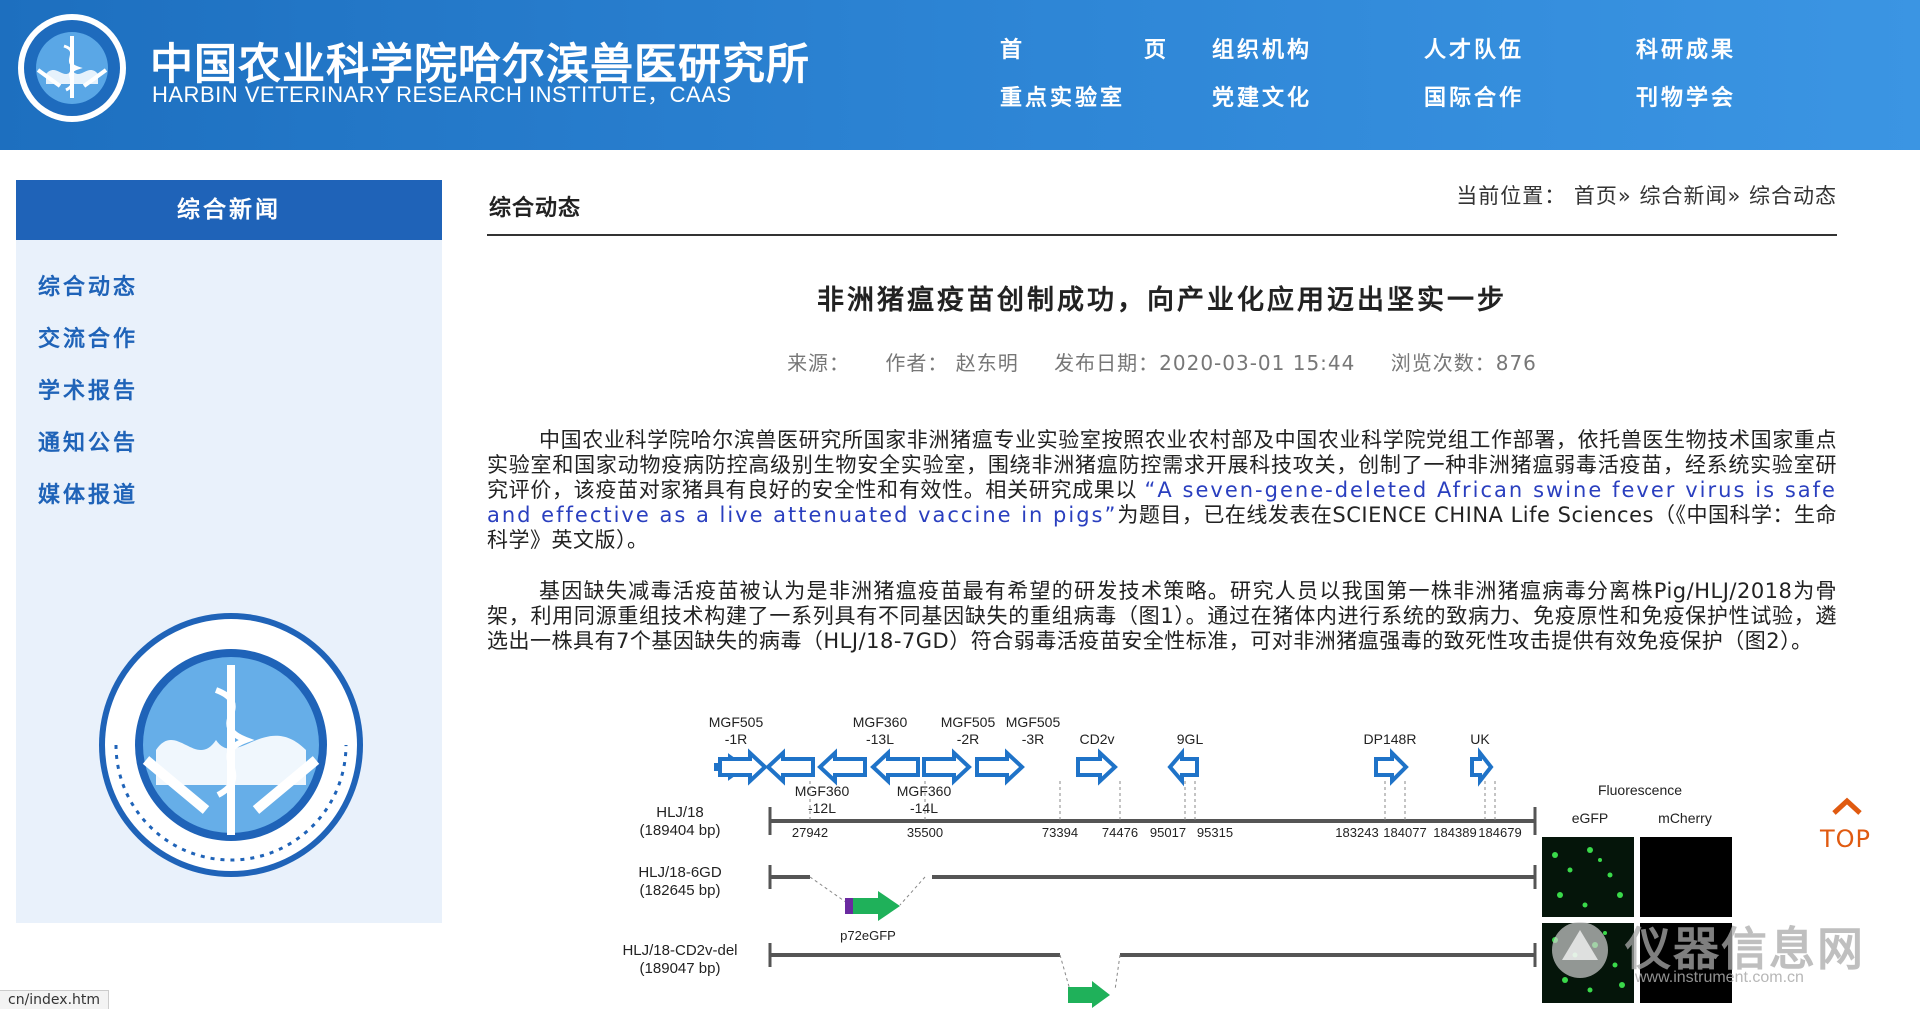 This screenshot has width=1920, height=1009. Describe the element at coordinates (1846, 839) in the screenshot. I see `back-to-top-label: TOP` at that location.